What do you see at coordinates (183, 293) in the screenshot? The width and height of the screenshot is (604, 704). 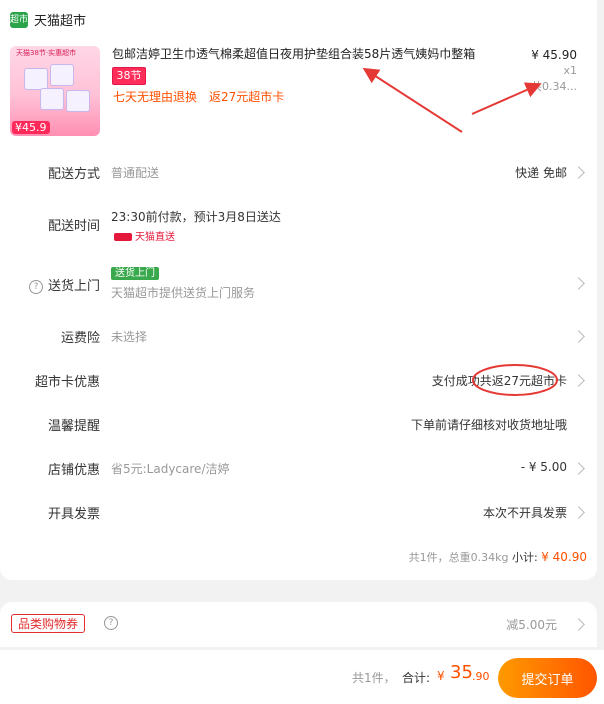 I see `door-delivery-value: 天猫超市提供送货上门服务` at bounding box center [183, 293].